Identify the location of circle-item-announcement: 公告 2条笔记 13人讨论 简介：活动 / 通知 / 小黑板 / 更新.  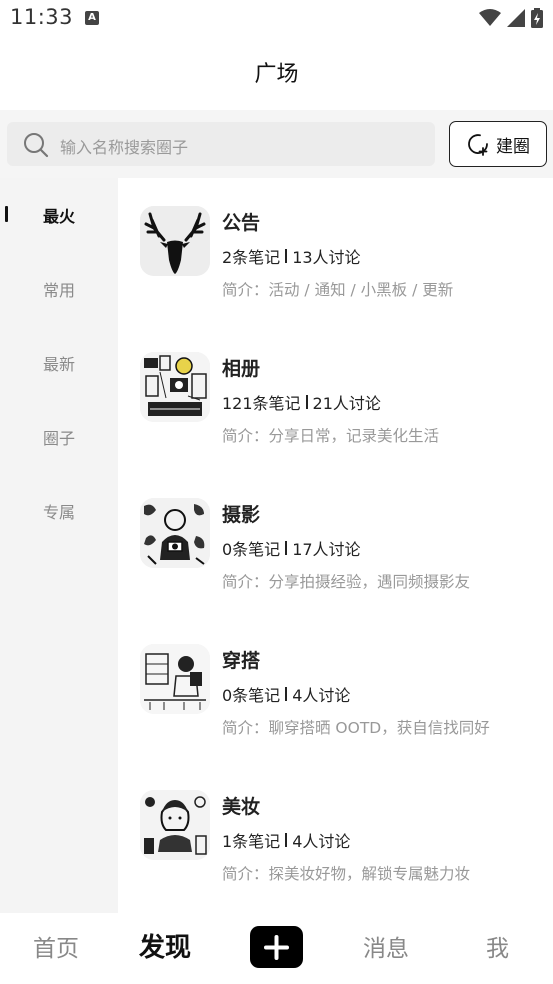
(335, 238).